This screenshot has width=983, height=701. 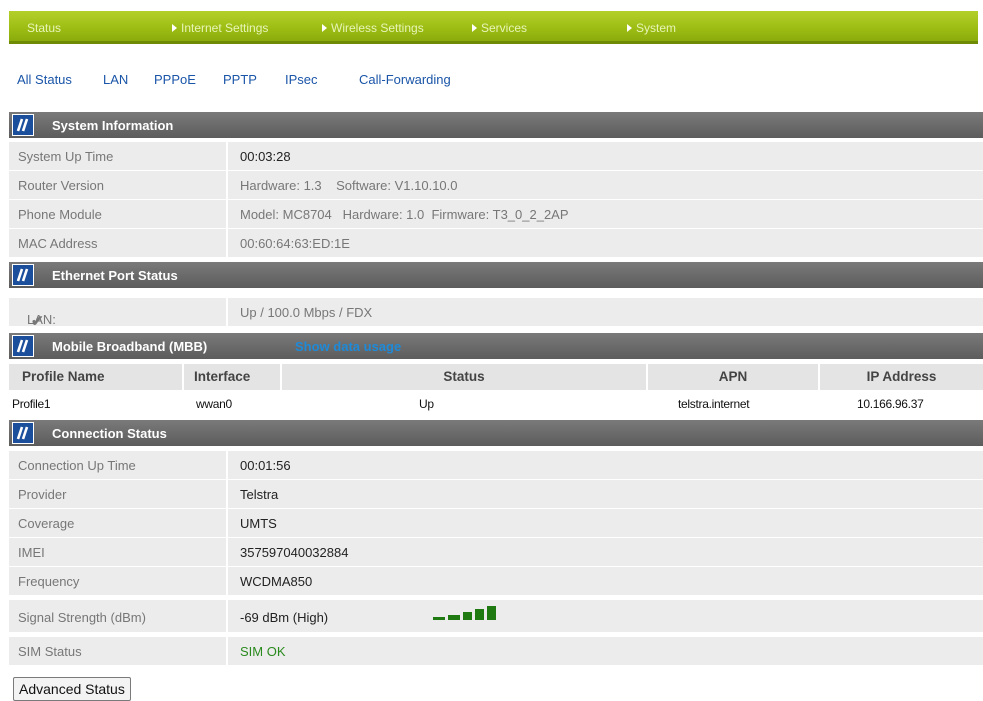 What do you see at coordinates (82, 617) in the screenshot?
I see `row-label: Signal Strength (dBm)` at bounding box center [82, 617].